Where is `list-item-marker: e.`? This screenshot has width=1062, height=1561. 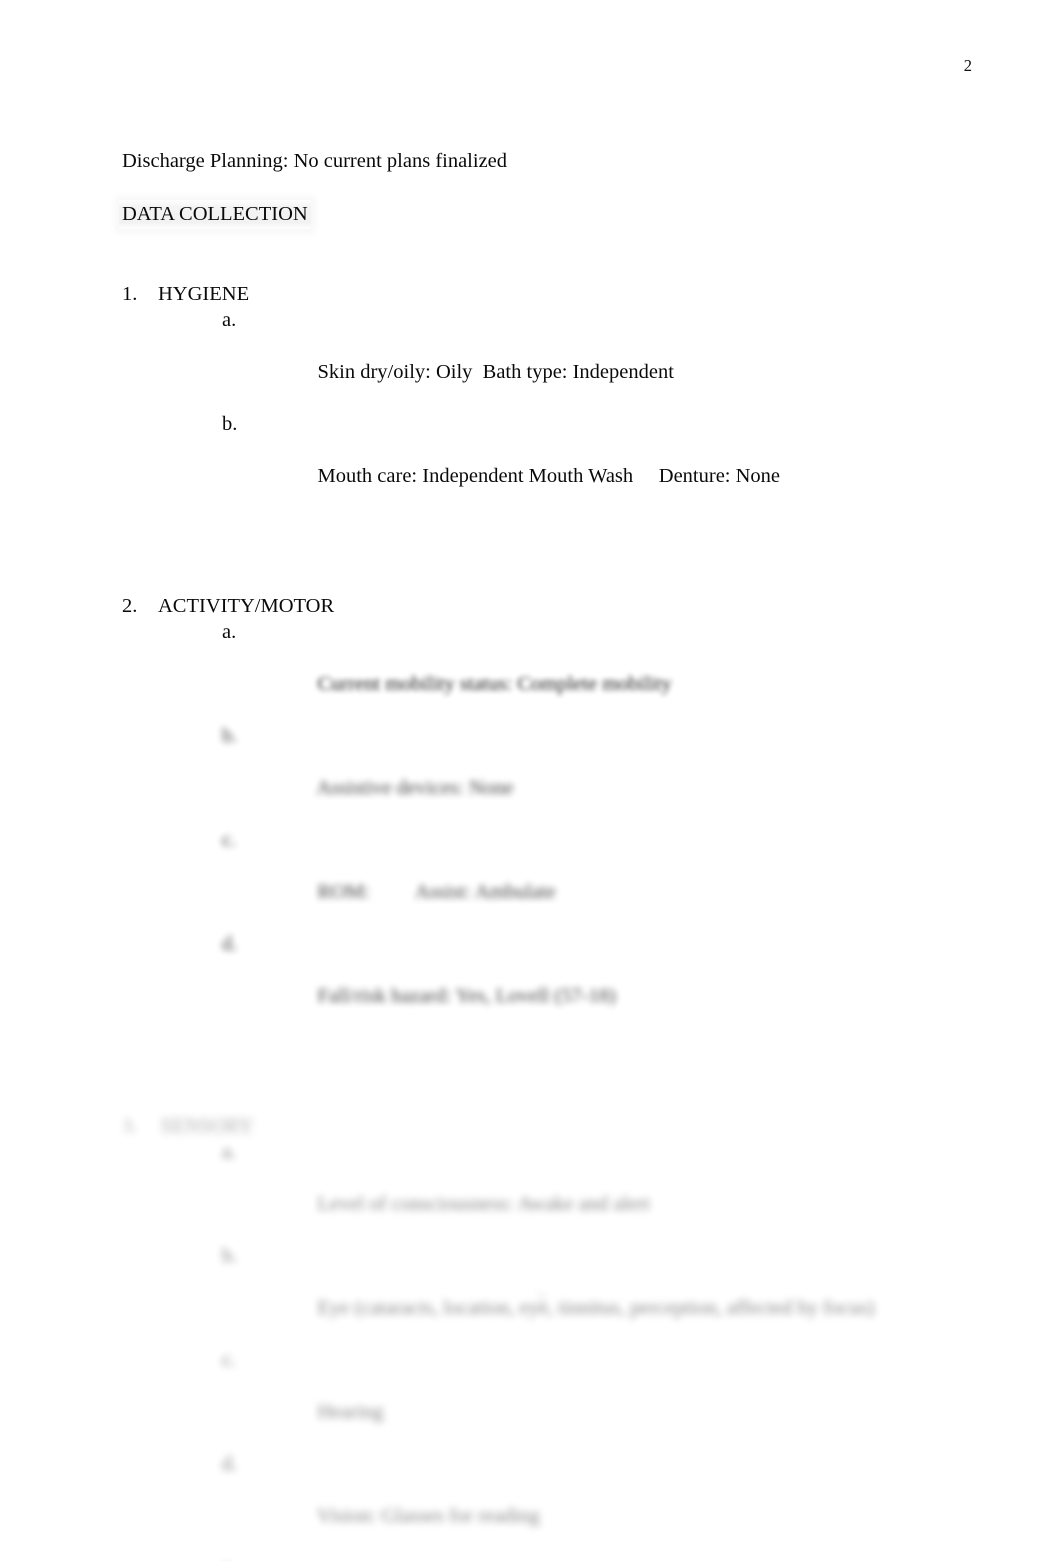
list-item-marker: e. is located at coordinates (235, 1558).